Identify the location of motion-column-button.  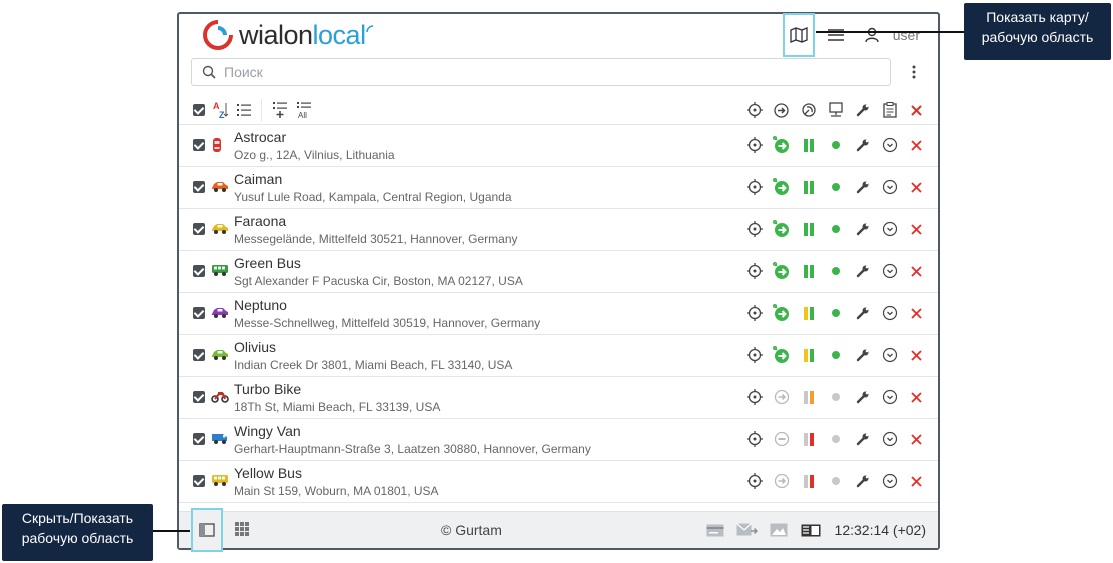
(781, 110).